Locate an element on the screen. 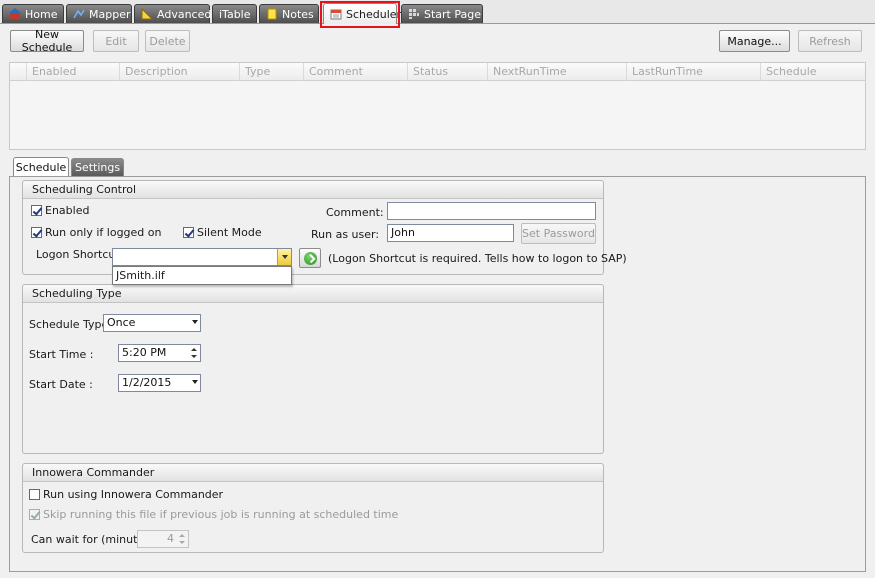 The height and width of the screenshot is (578, 875). new-schedule-button: New Schedule is located at coordinates (47, 41).